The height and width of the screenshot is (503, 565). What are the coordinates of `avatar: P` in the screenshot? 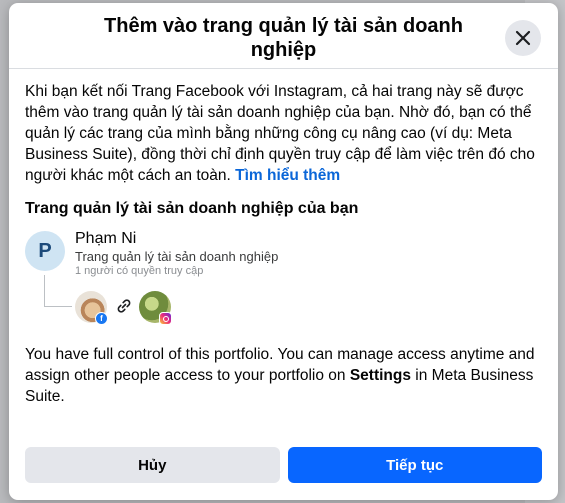 It's located at (45, 251).